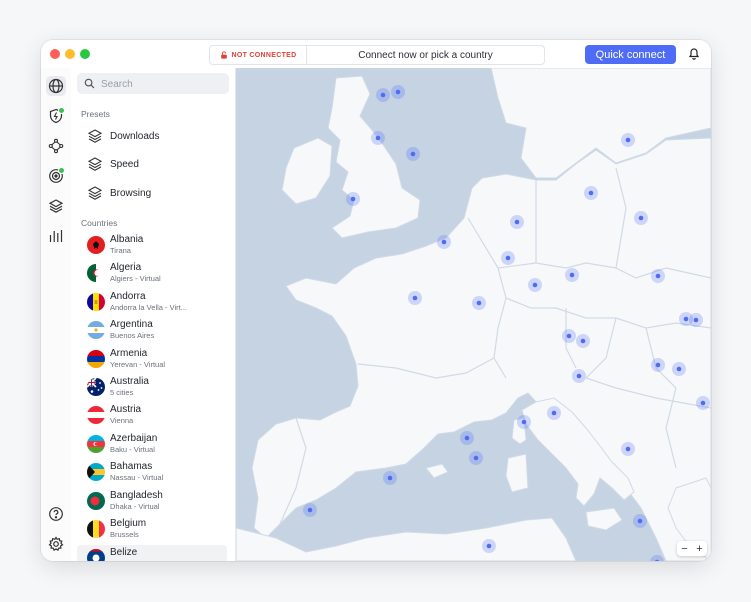 Image resolution: width=751 pixels, height=602 pixels. What do you see at coordinates (96, 444) in the screenshot?
I see `azerbaijan-flag-icon` at bounding box center [96, 444].